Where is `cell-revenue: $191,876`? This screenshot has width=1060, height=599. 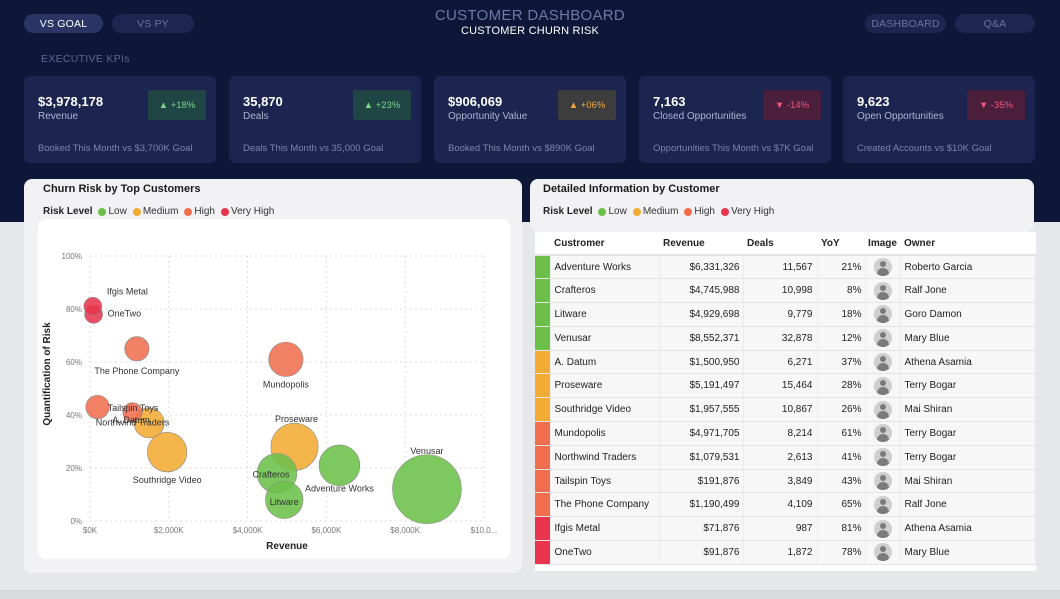
cell-revenue: $191,876 is located at coordinates (701, 481).